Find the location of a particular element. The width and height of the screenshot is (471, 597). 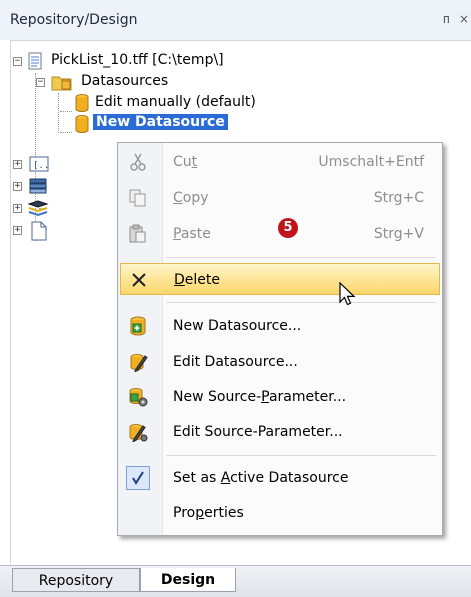

menu-item-label: Copy is located at coordinates (191, 198).